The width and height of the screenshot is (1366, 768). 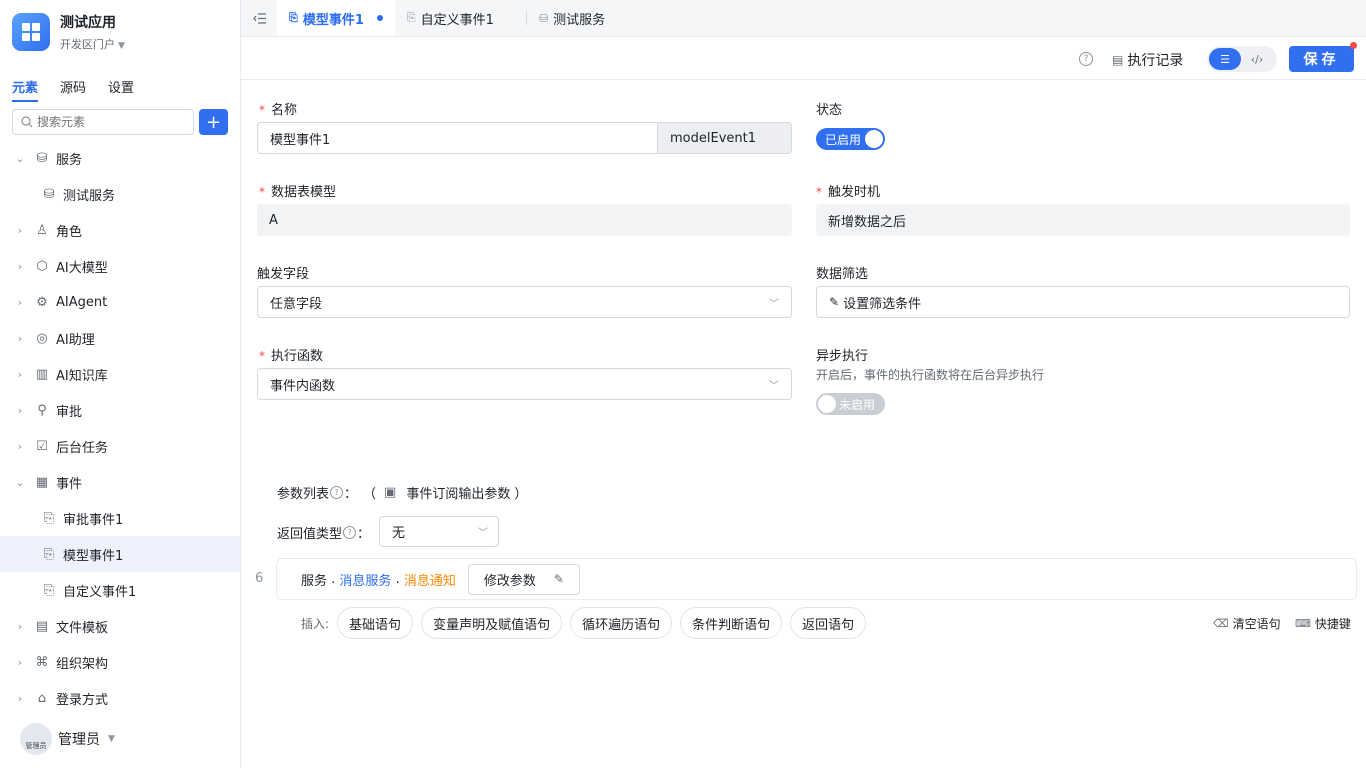 What do you see at coordinates (92, 44) in the screenshot?
I see `portal-selector: 开发区门户 ▼` at bounding box center [92, 44].